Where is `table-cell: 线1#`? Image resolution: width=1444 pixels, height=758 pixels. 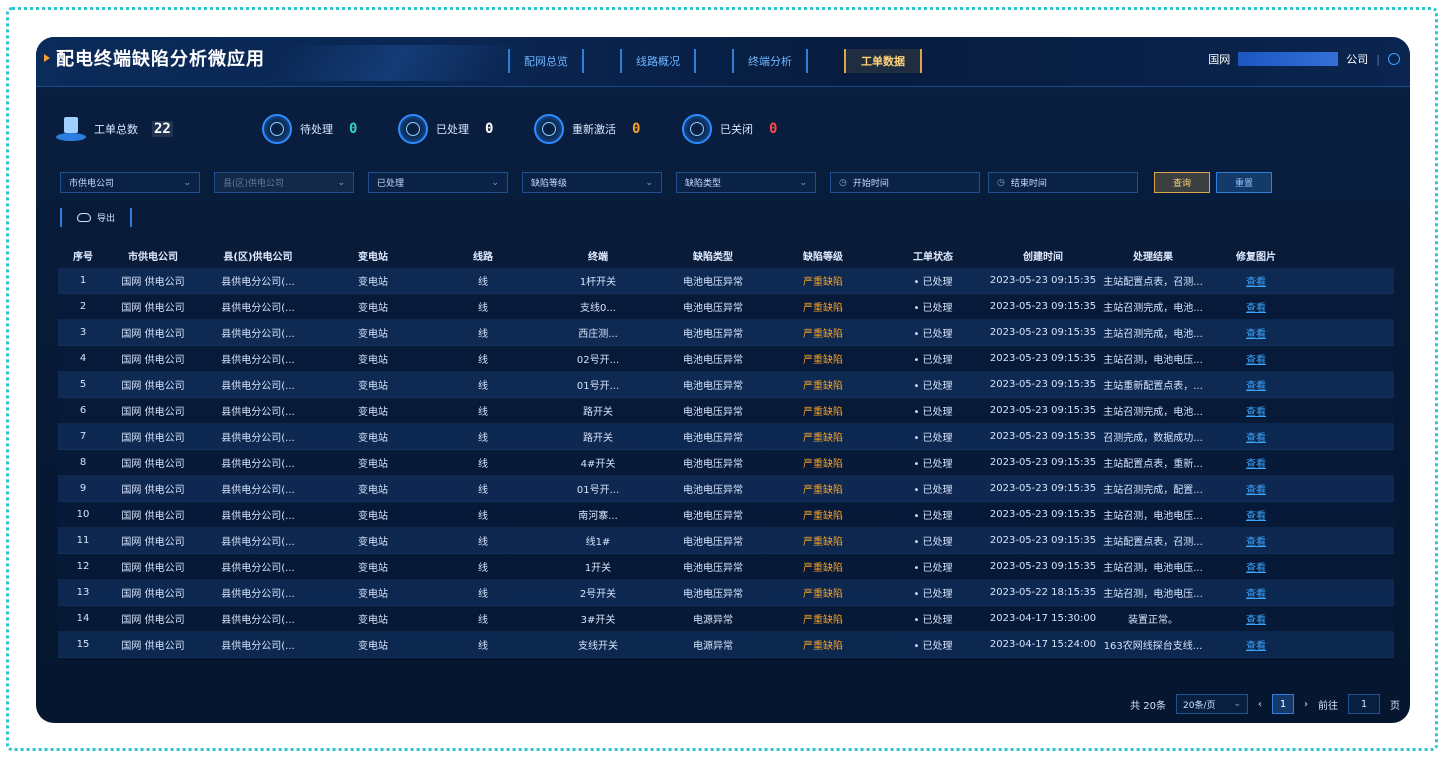 table-cell: 线1# is located at coordinates (598, 542).